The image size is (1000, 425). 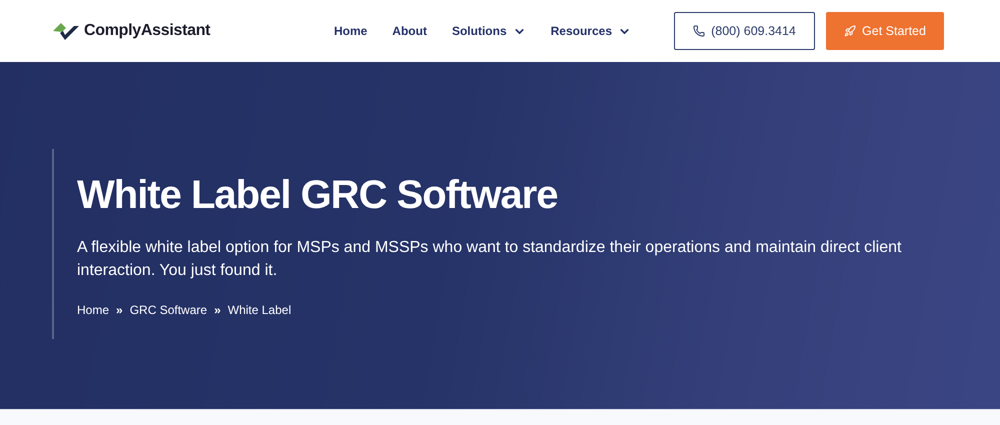 I want to click on logo-icon, so click(x=66, y=31).